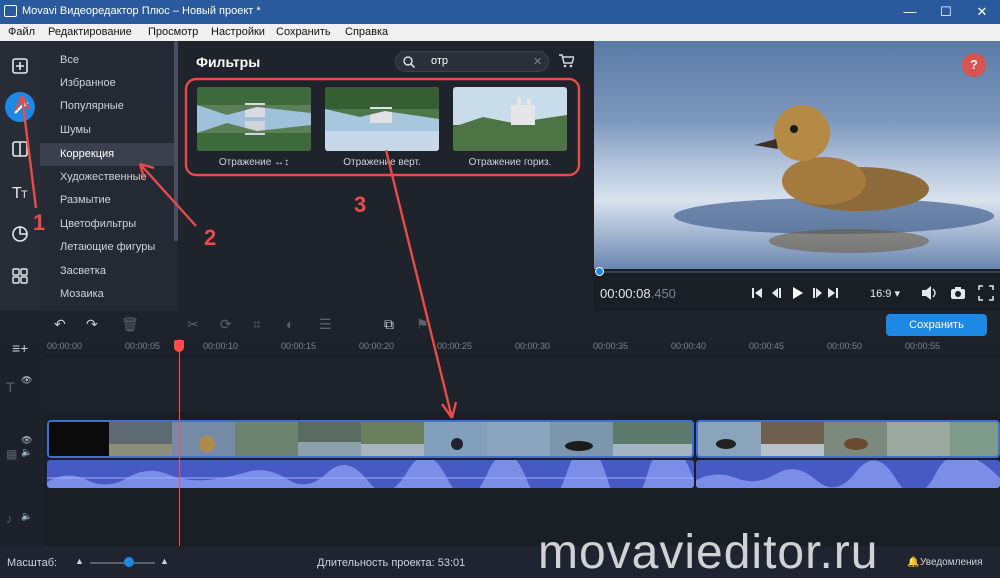 The height and width of the screenshot is (578, 1000). Describe the element at coordinates (708, 552) in the screenshot. I see `watermark-text: movavieditor.ru` at that location.